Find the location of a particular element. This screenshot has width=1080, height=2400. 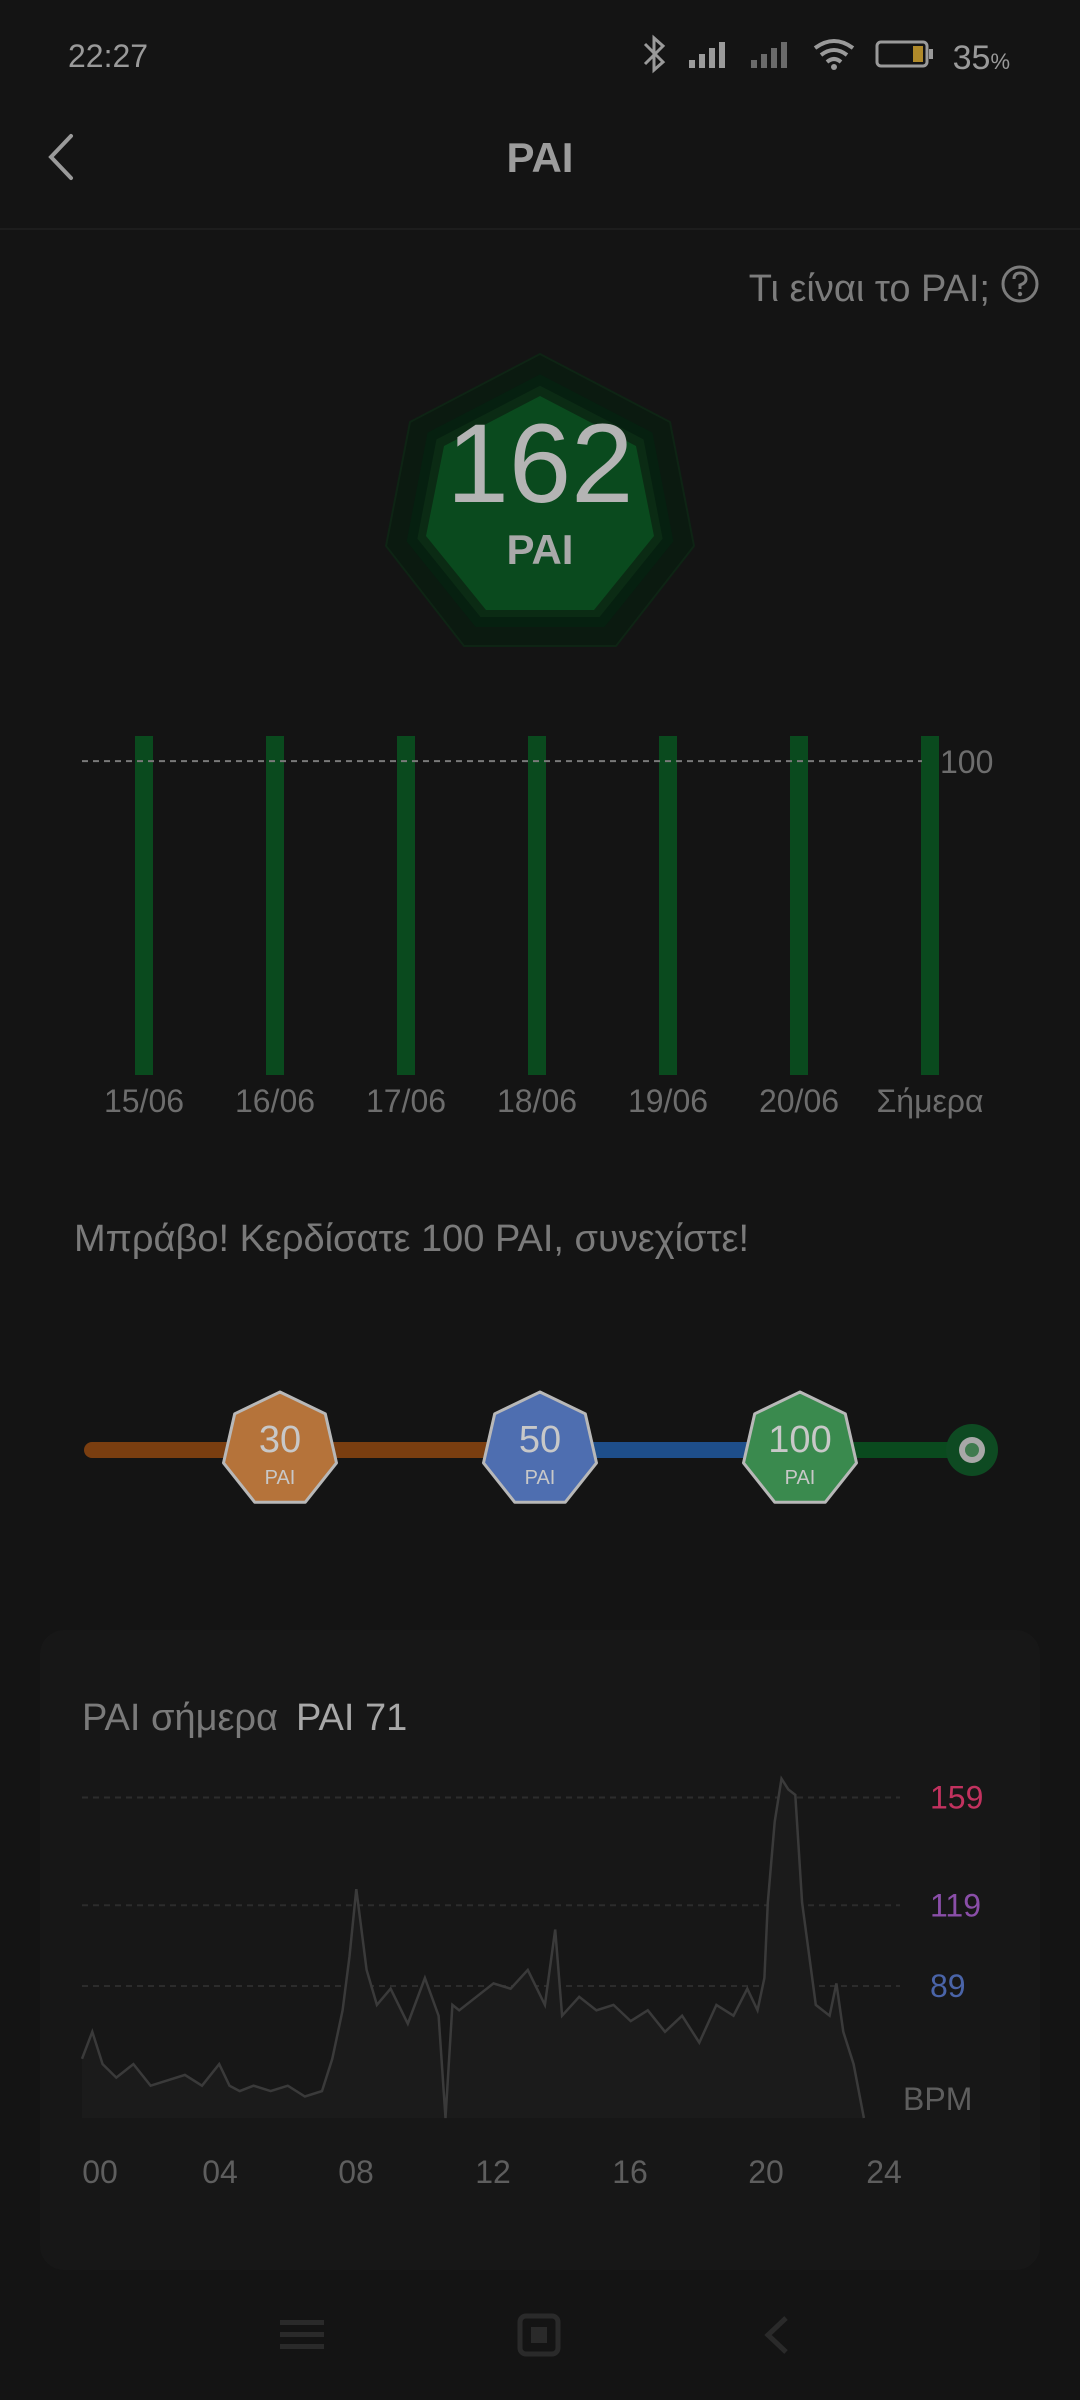

battery-icon is located at coordinates (905, 58).